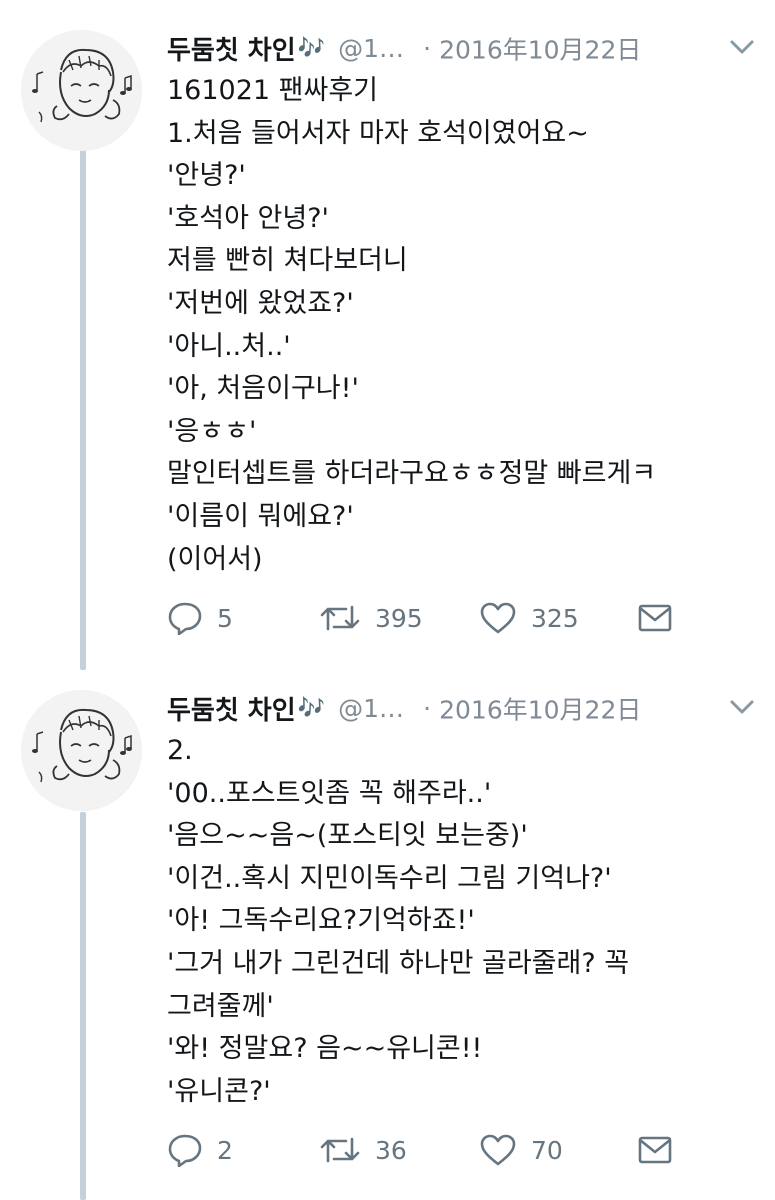 Image resolution: width=775 pixels, height=1200 pixels. What do you see at coordinates (325, 1049) in the screenshot?
I see `tweet-line: '와! 정말요? 음~~유니콘!!` at bounding box center [325, 1049].